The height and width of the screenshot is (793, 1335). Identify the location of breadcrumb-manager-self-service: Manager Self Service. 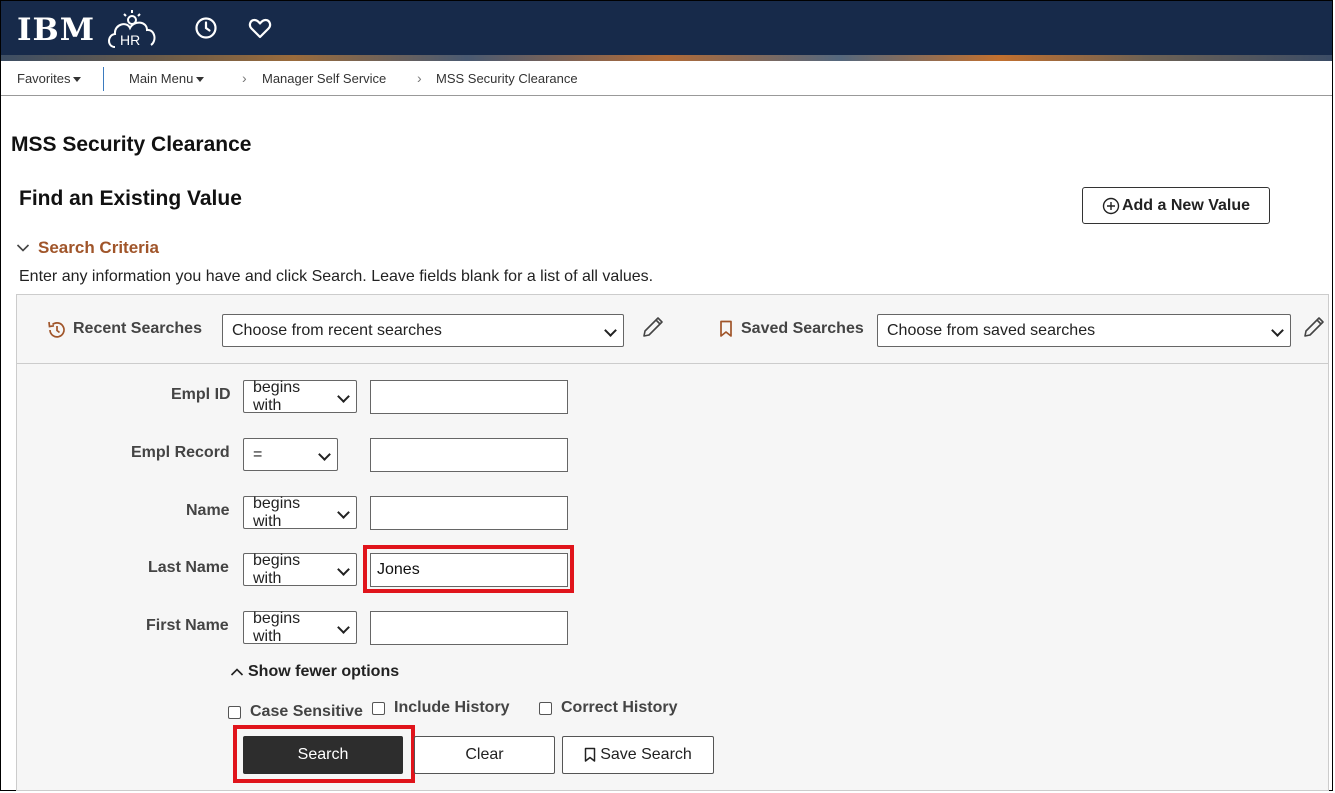
(324, 78).